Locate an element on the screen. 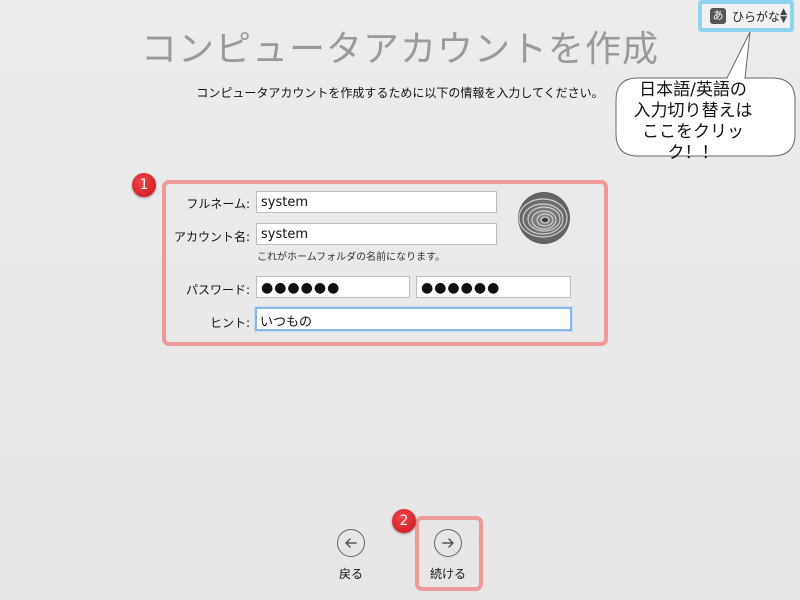 The image size is (800, 600). step-badge-2: 2 is located at coordinates (404, 521).